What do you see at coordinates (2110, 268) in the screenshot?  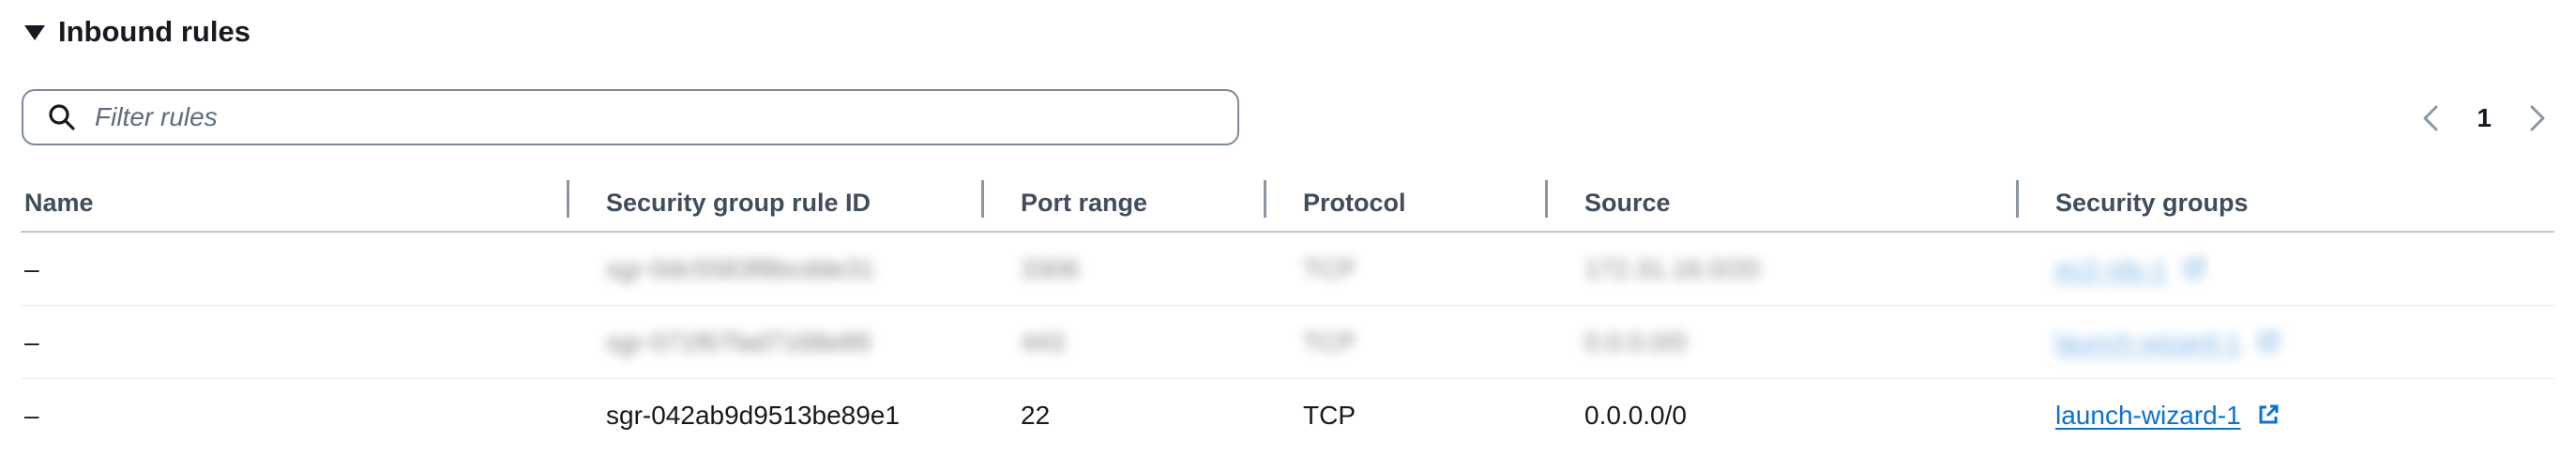 I see `security-group-link: ec2-rds-1` at bounding box center [2110, 268].